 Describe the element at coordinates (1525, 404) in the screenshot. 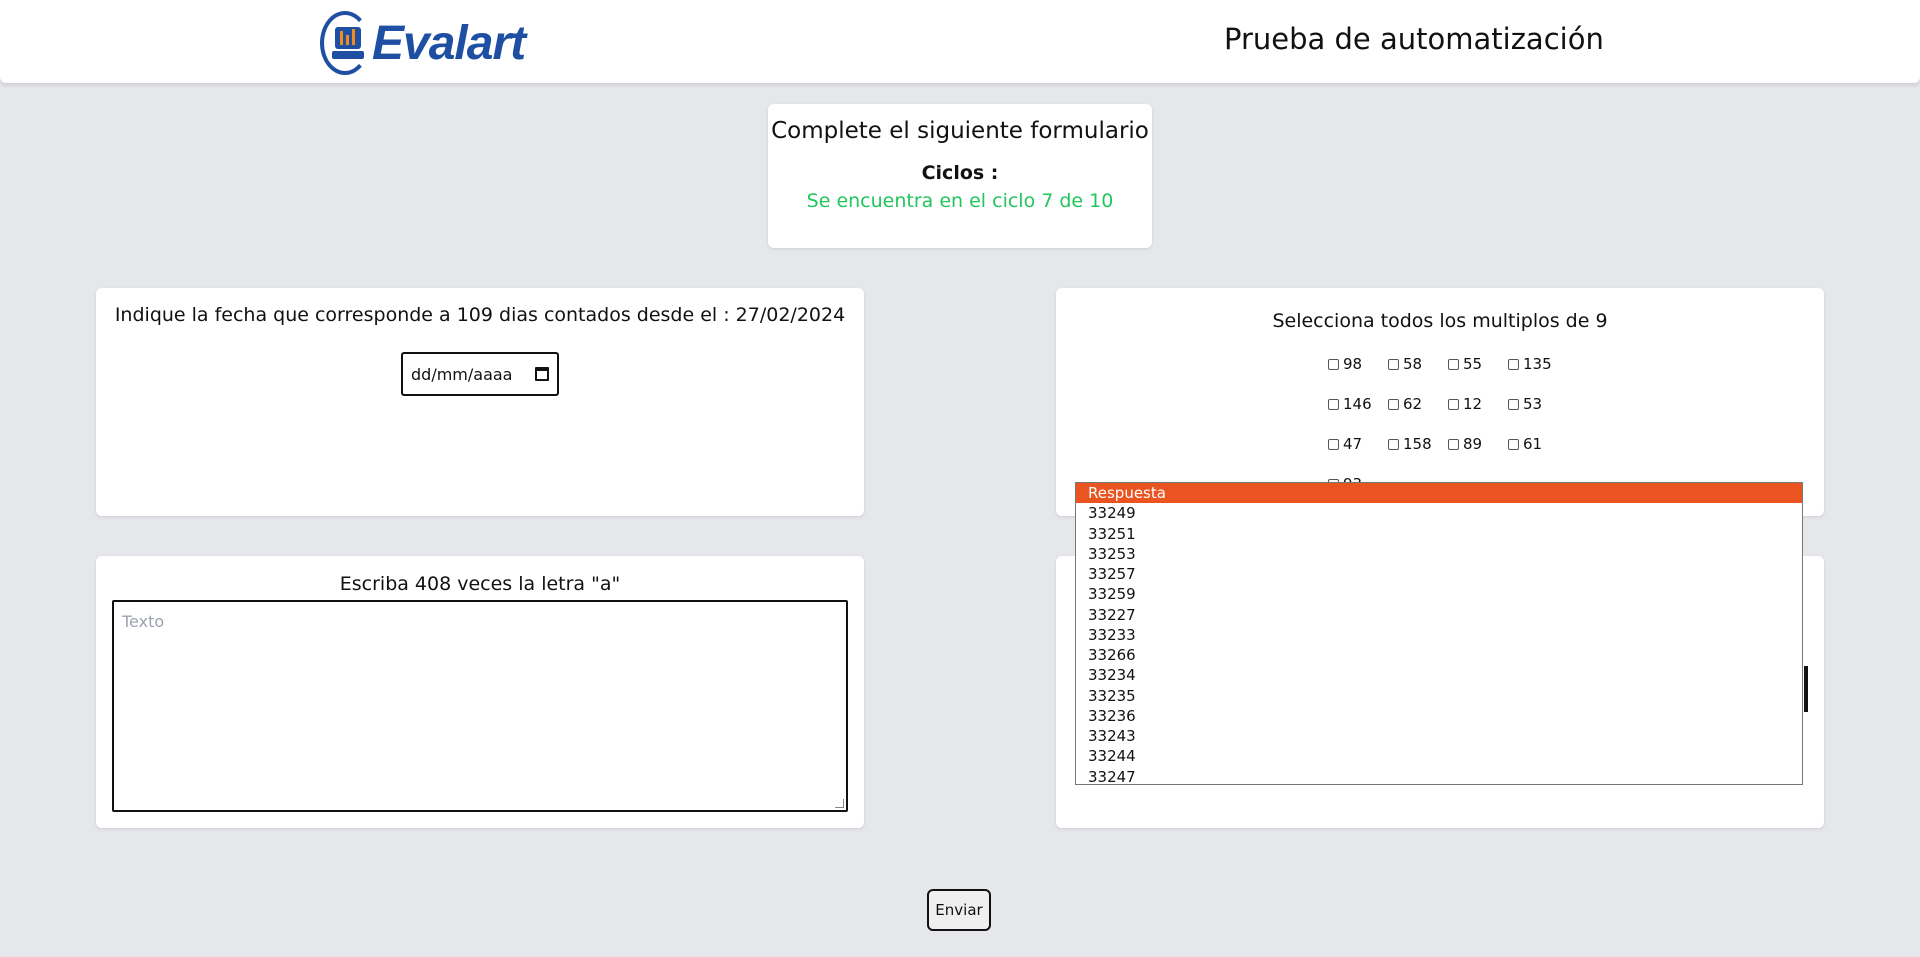

I see `checkbox-option: 53` at that location.